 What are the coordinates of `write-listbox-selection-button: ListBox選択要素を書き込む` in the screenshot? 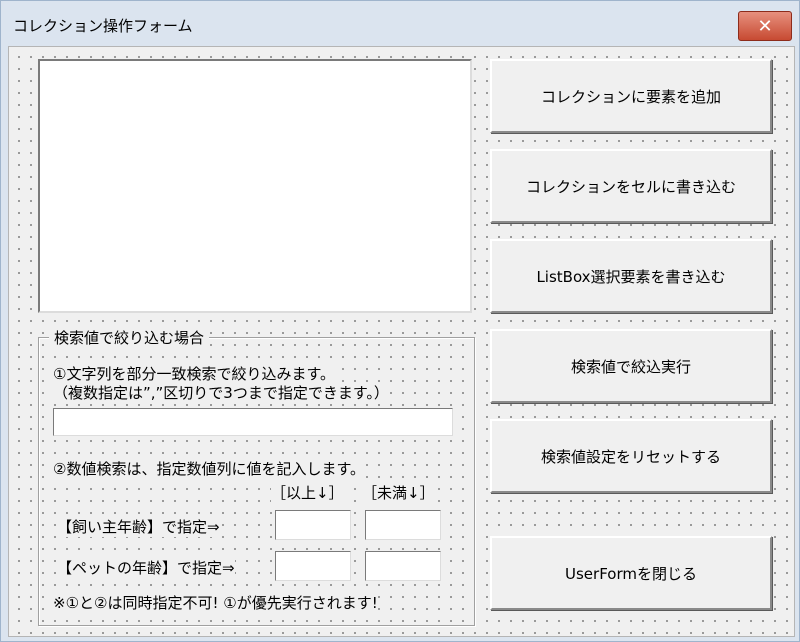 It's located at (631, 276).